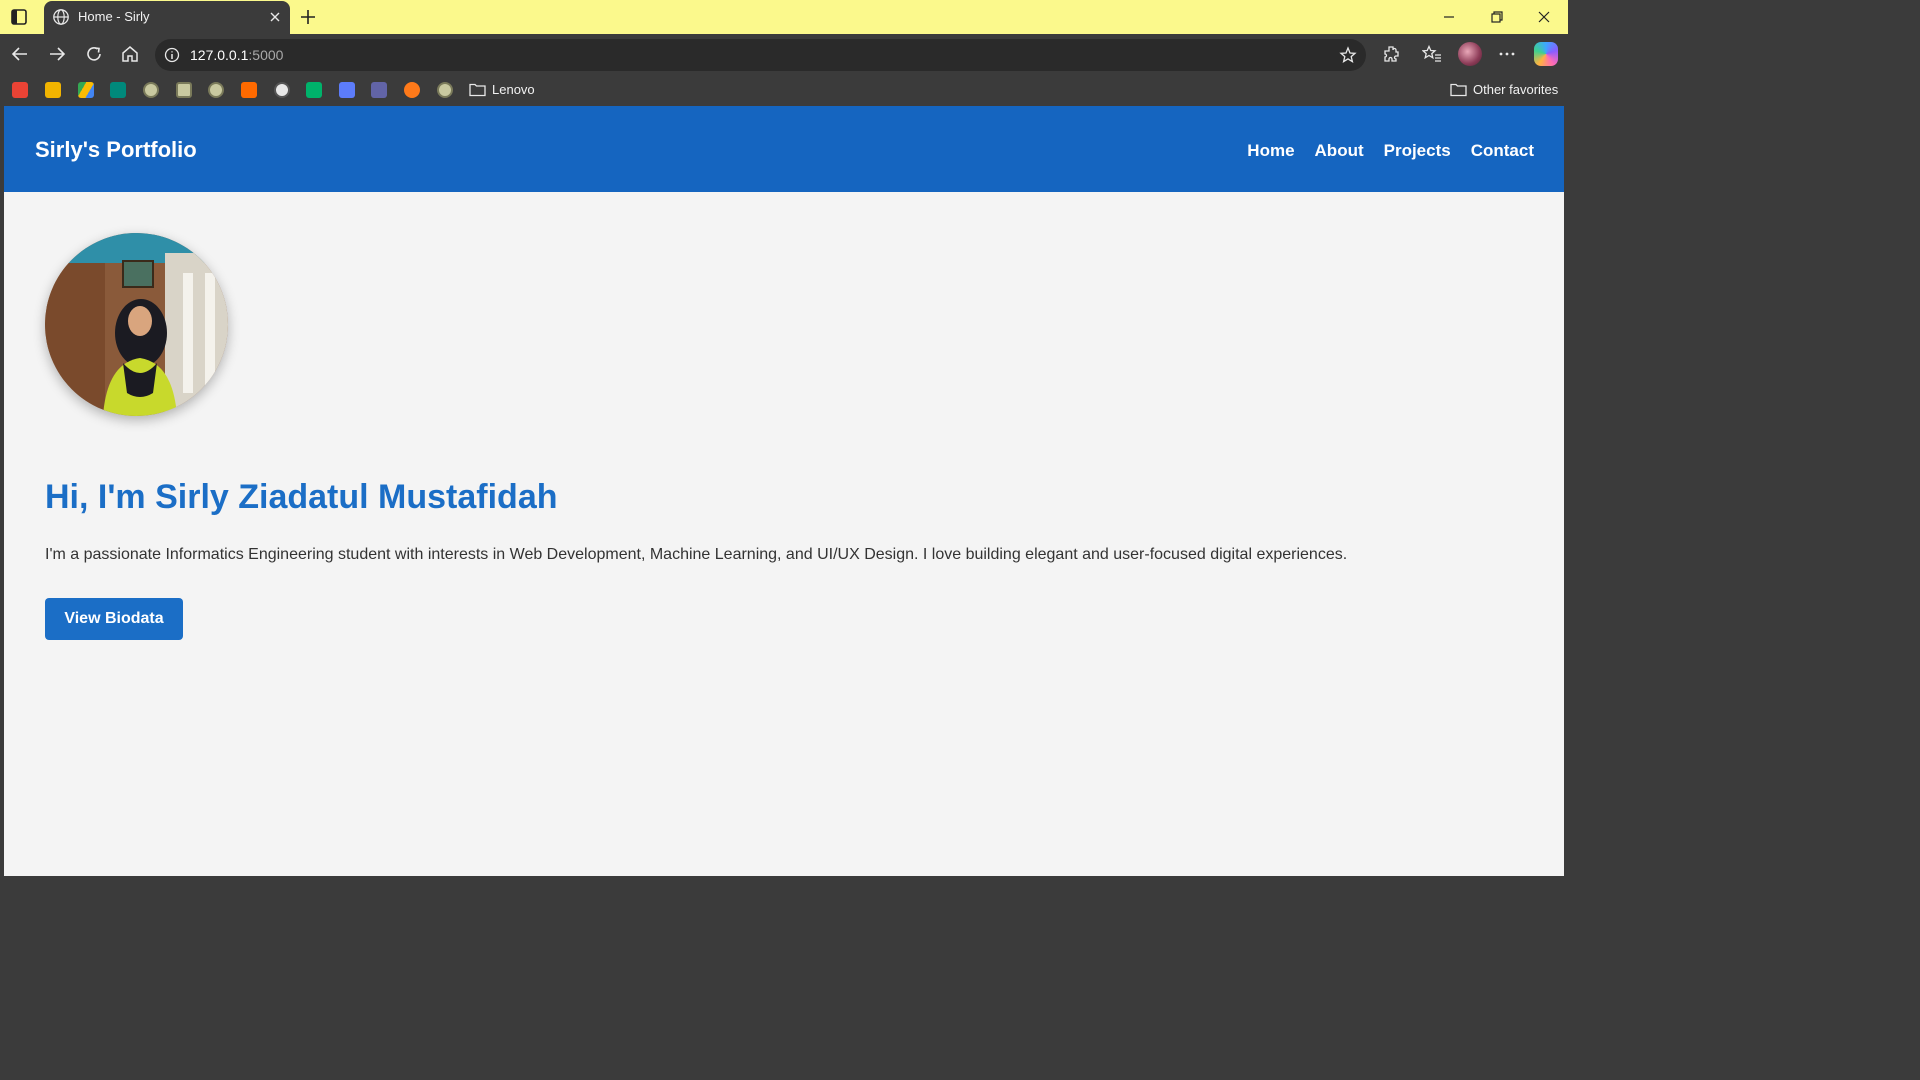  What do you see at coordinates (1502, 151) in the screenshot?
I see `nav-contact: Contact` at bounding box center [1502, 151].